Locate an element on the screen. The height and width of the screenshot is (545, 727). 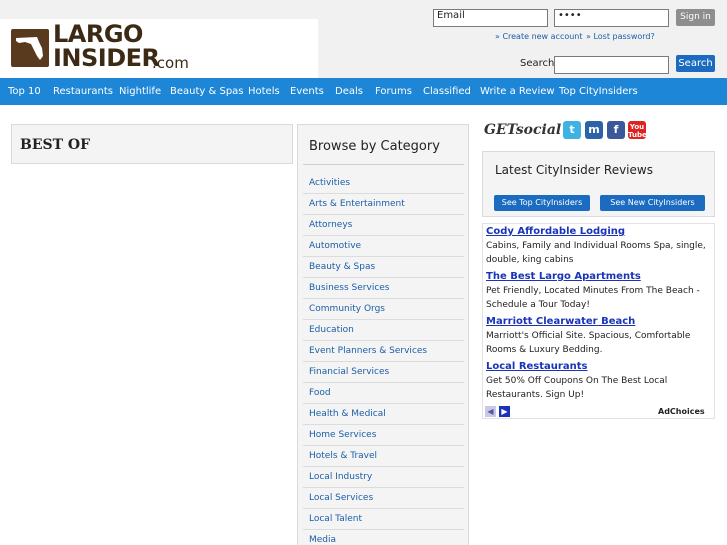
lost-password-link: » Lost password? is located at coordinates (620, 36).